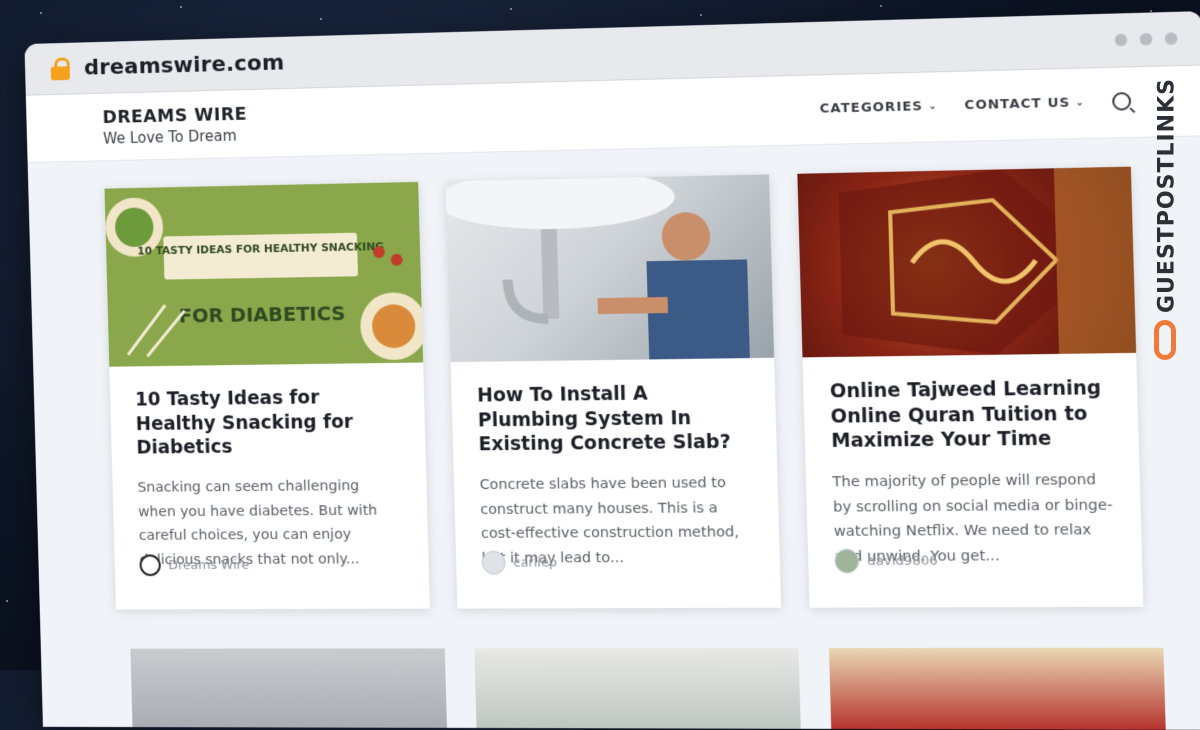  I want to click on post-author: david9806, so click(886, 560).